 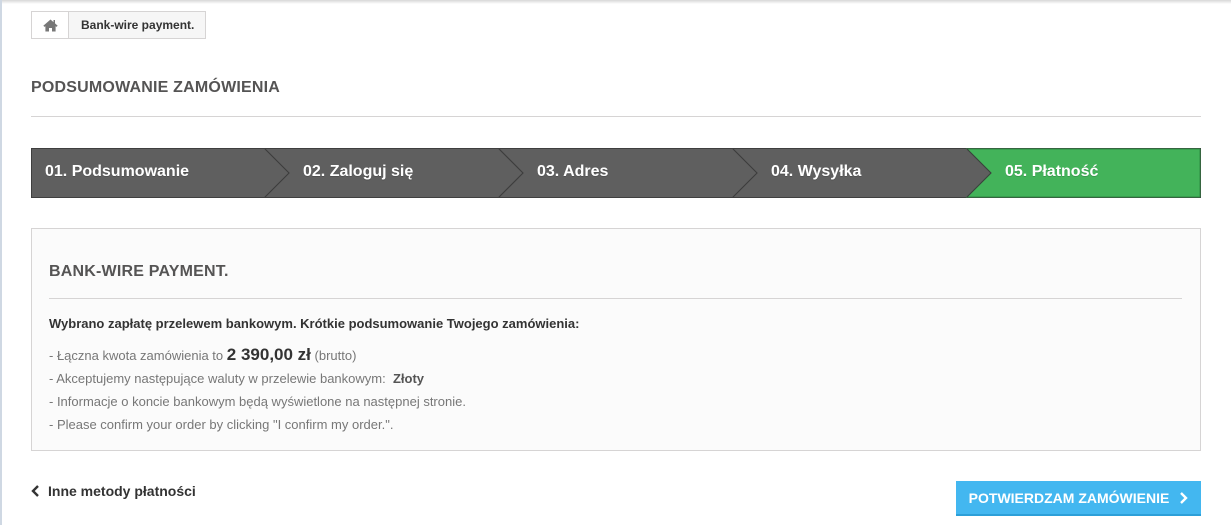 I want to click on other-payment-methods-link: Inne metody płatności, so click(x=113, y=491).